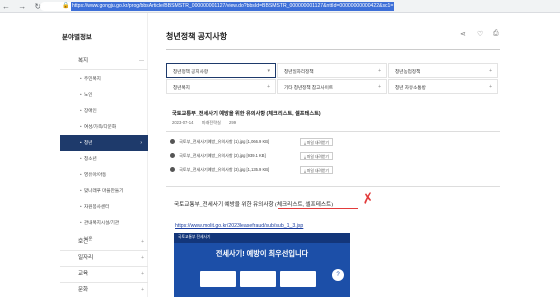 The height and width of the screenshot is (297, 560). I want to click on poster-image: 국토교통부 전세사기 전세사기! 예방이 최우선입니다 ?, so click(262, 265).